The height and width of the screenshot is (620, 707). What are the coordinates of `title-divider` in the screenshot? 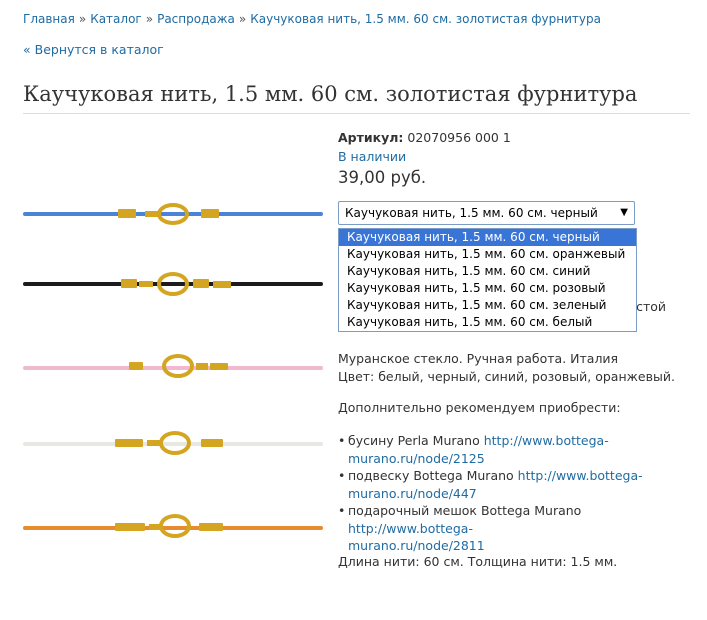 It's located at (356, 113).